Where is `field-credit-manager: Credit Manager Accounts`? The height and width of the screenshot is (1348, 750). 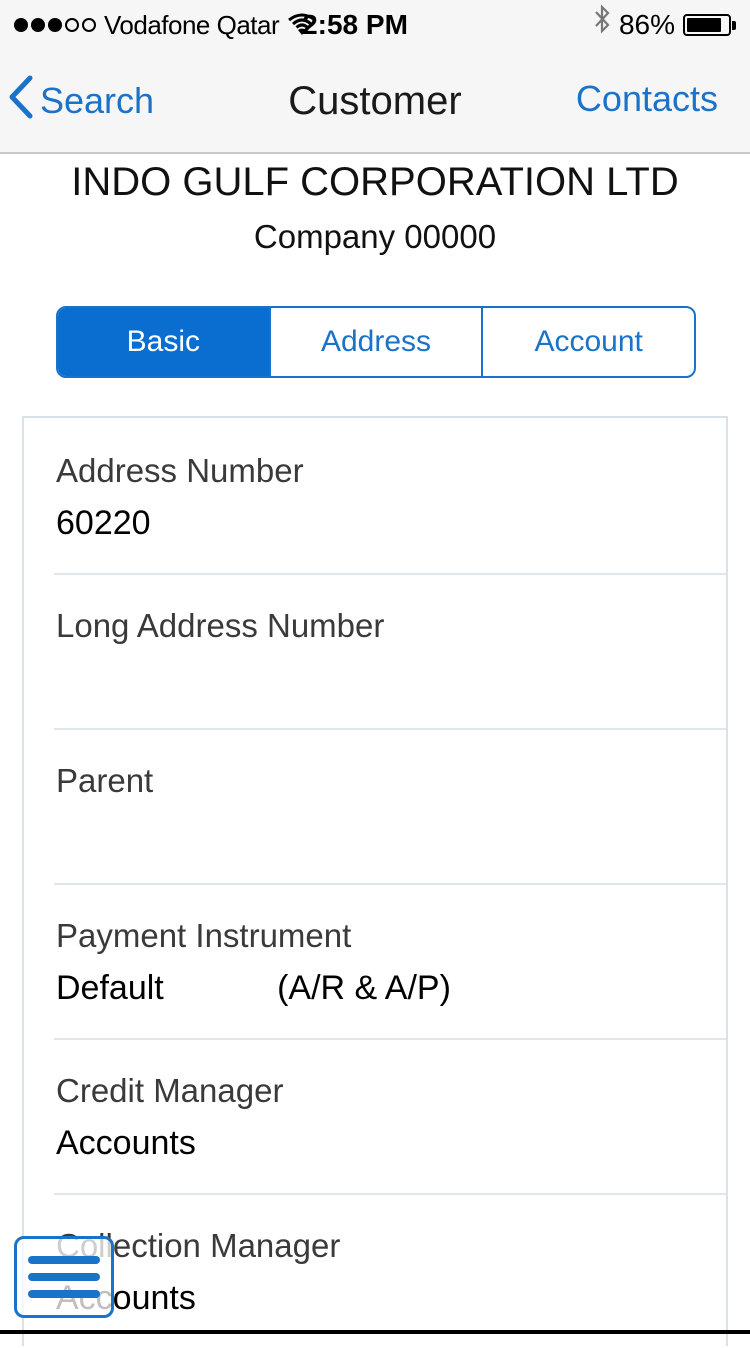
field-credit-manager: Credit Manager Accounts is located at coordinates (390, 1116).